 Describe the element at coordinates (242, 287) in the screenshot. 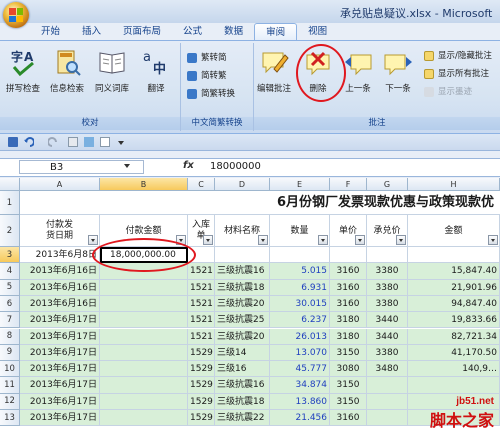

I see `cell-D5: 三级抗震18` at that location.